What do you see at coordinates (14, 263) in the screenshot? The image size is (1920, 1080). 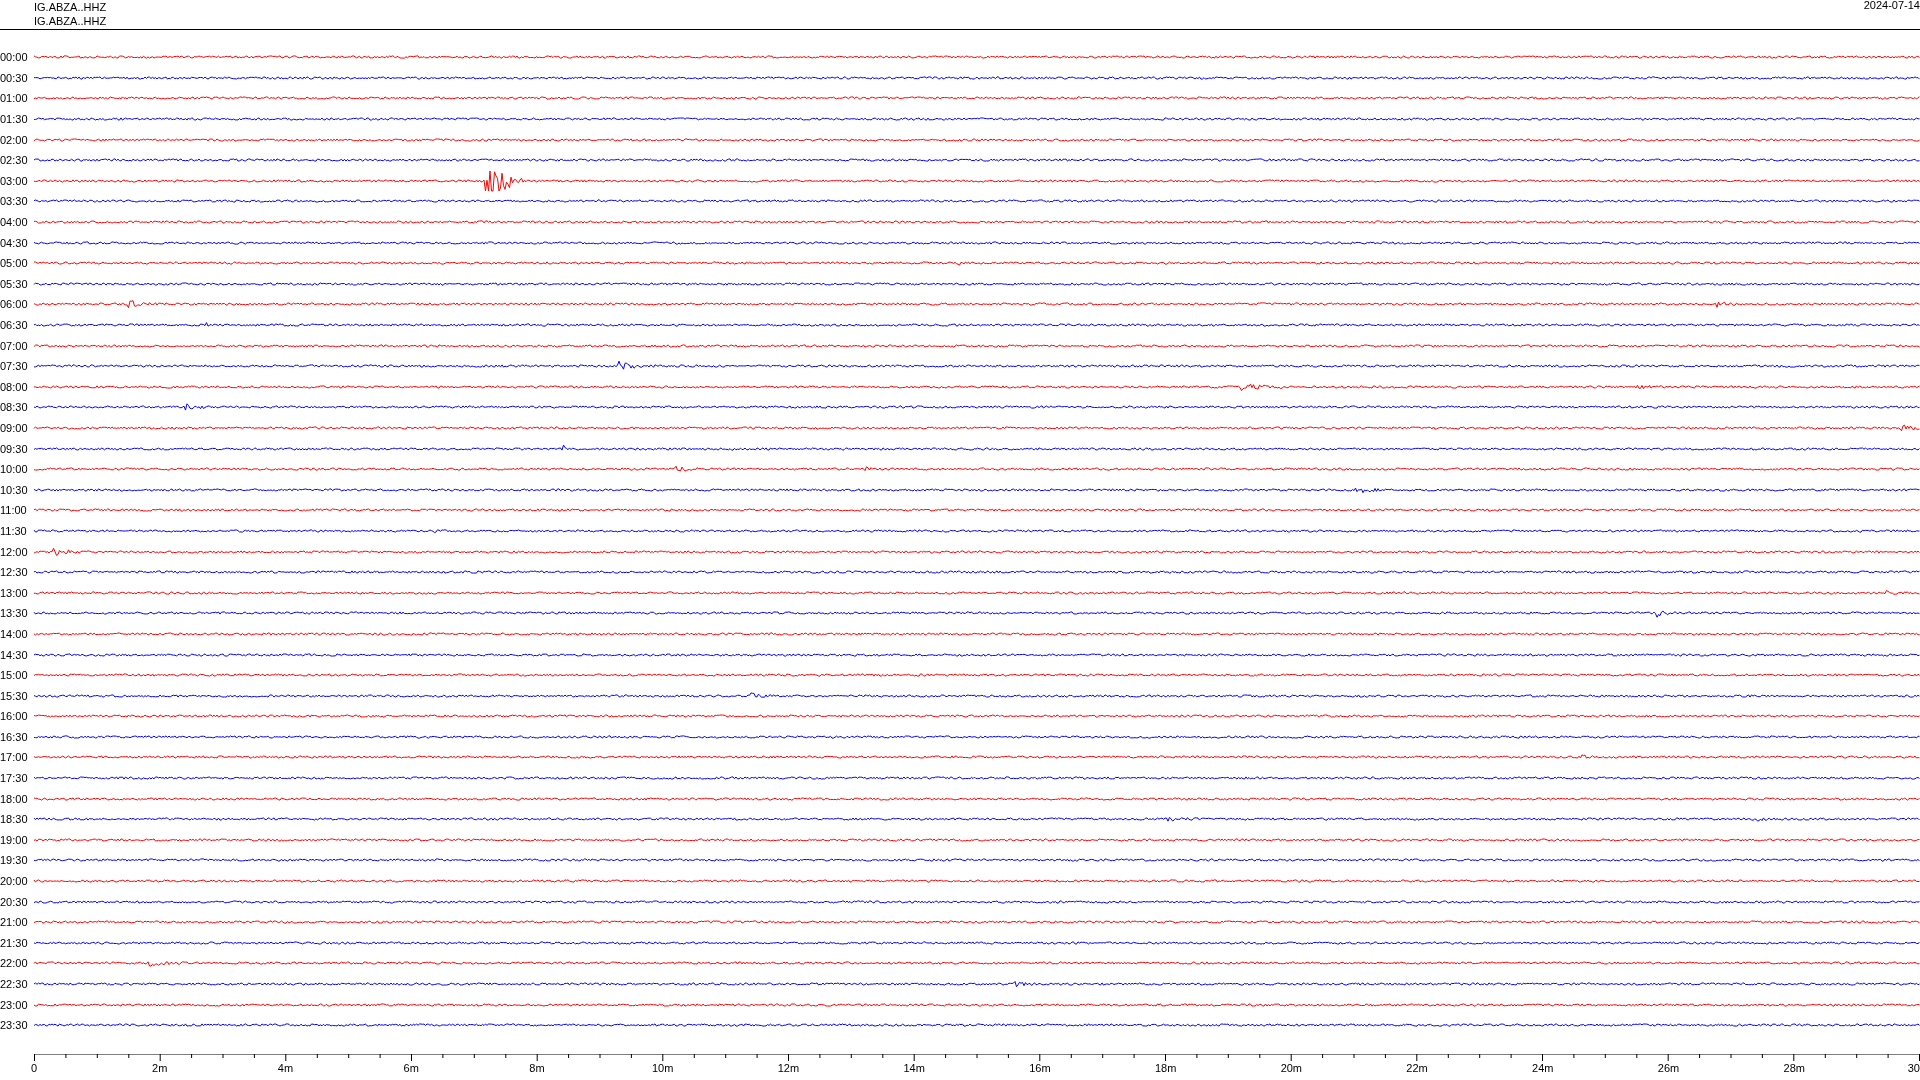 I see `time-label: 05:00` at bounding box center [14, 263].